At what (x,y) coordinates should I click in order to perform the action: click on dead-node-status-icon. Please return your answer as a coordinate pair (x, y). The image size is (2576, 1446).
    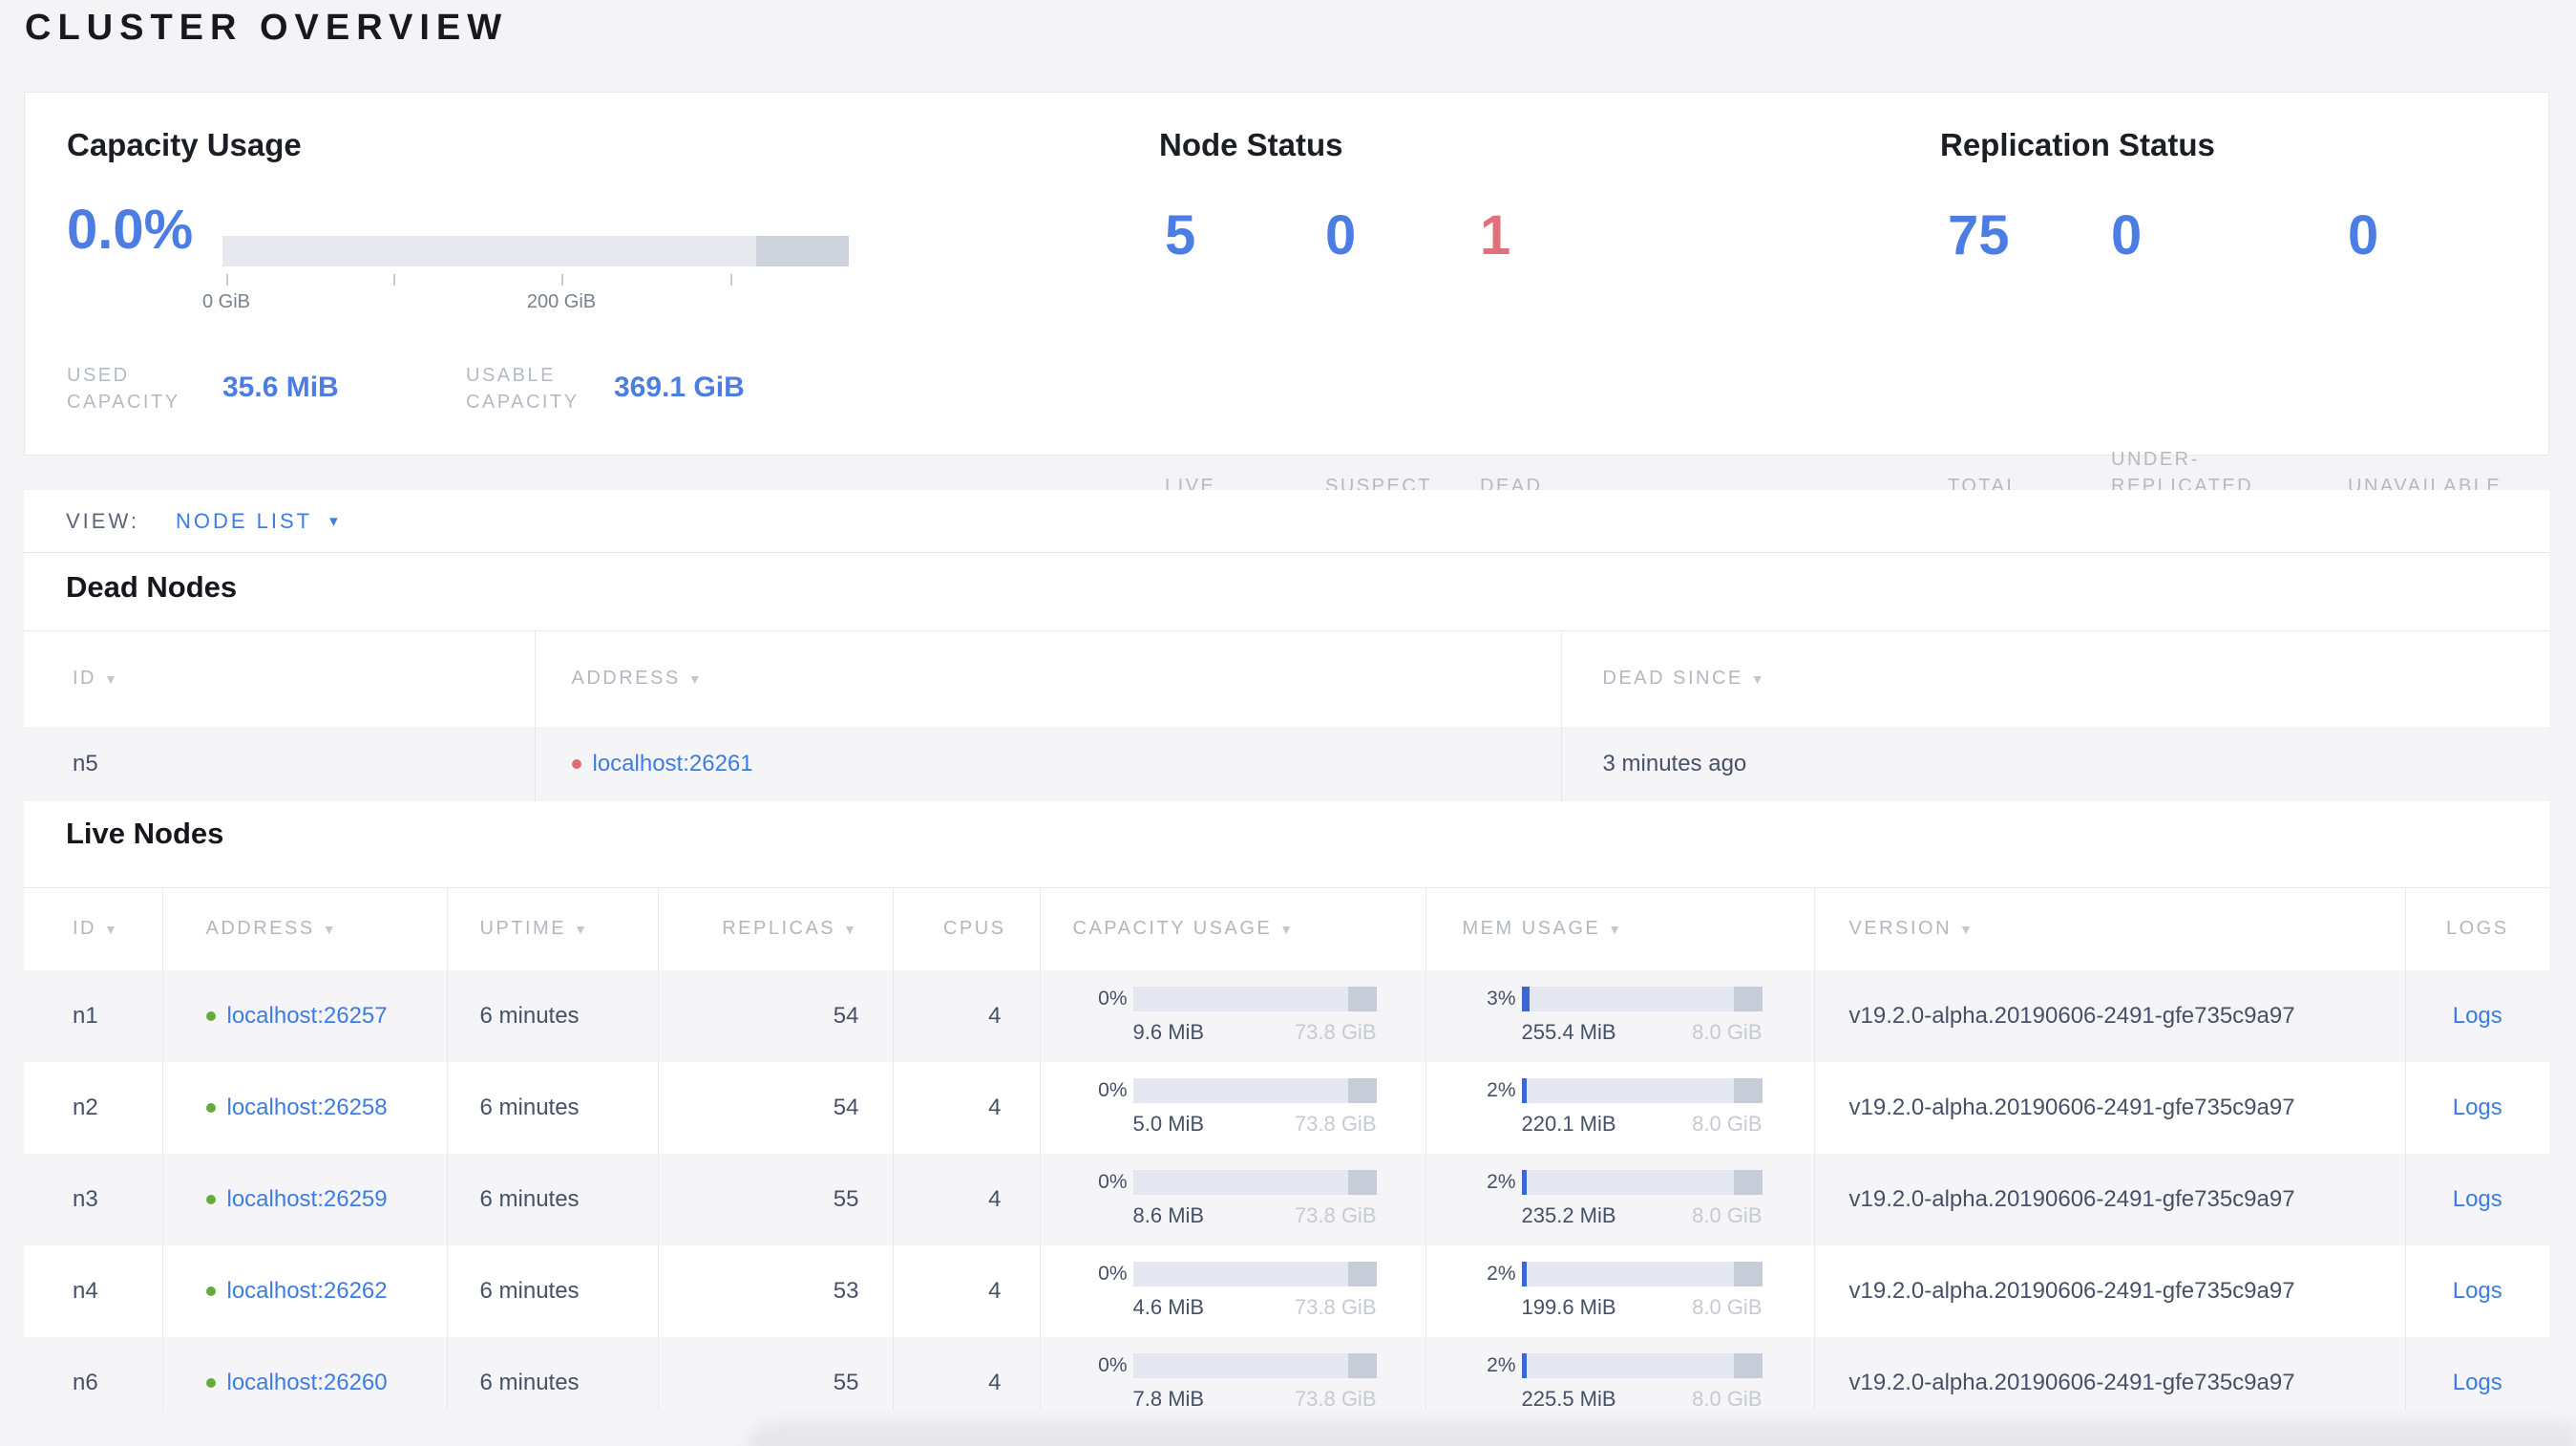
    Looking at the image, I should click on (576, 764).